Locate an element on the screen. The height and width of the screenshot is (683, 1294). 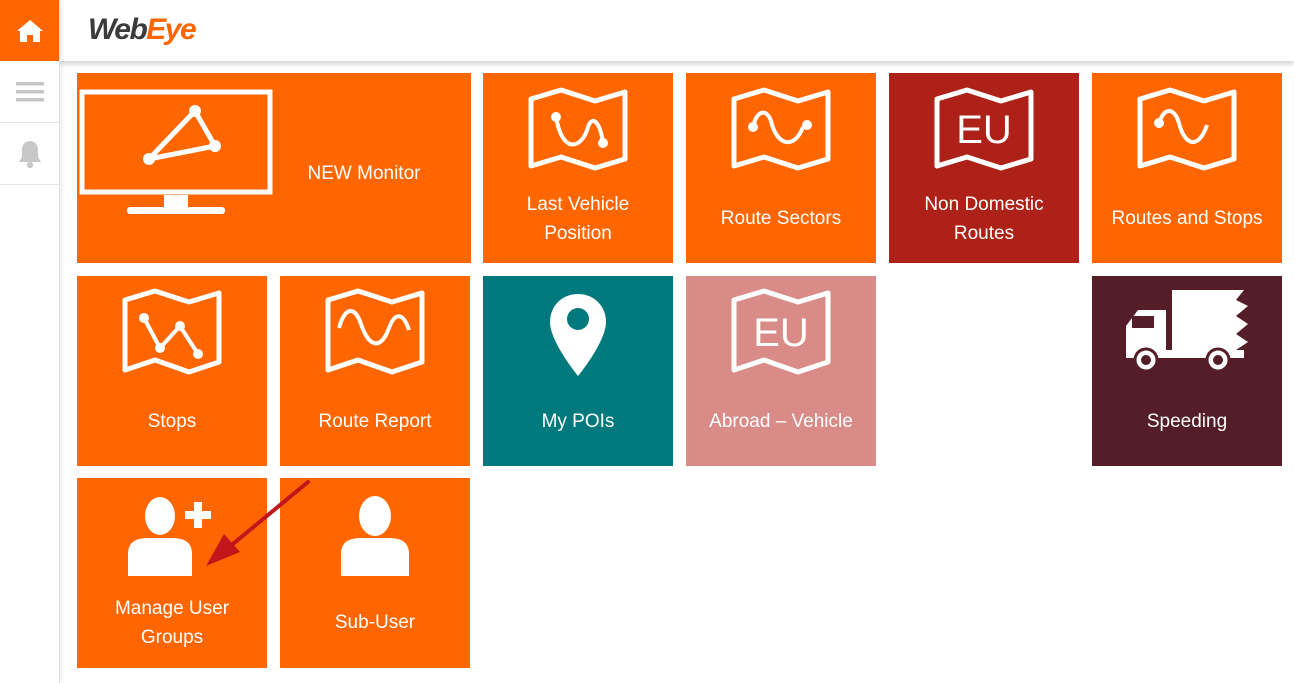
tile-last-vehicle-position: Last Vehicle Position is located at coordinates (578, 168).